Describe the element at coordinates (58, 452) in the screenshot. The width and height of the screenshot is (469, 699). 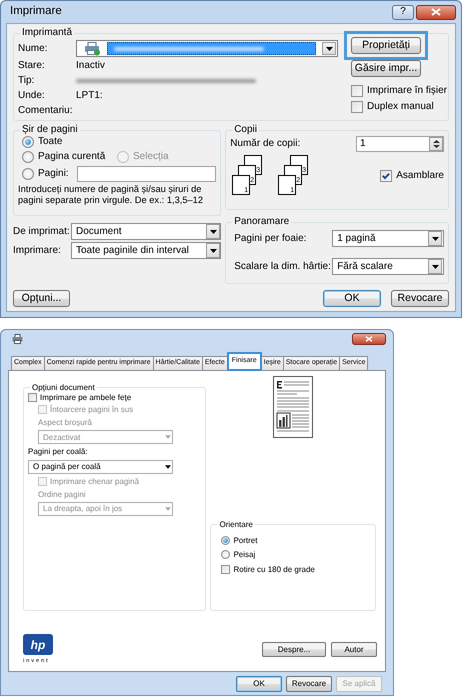
I see `field-label: Pagini per coală:` at that location.